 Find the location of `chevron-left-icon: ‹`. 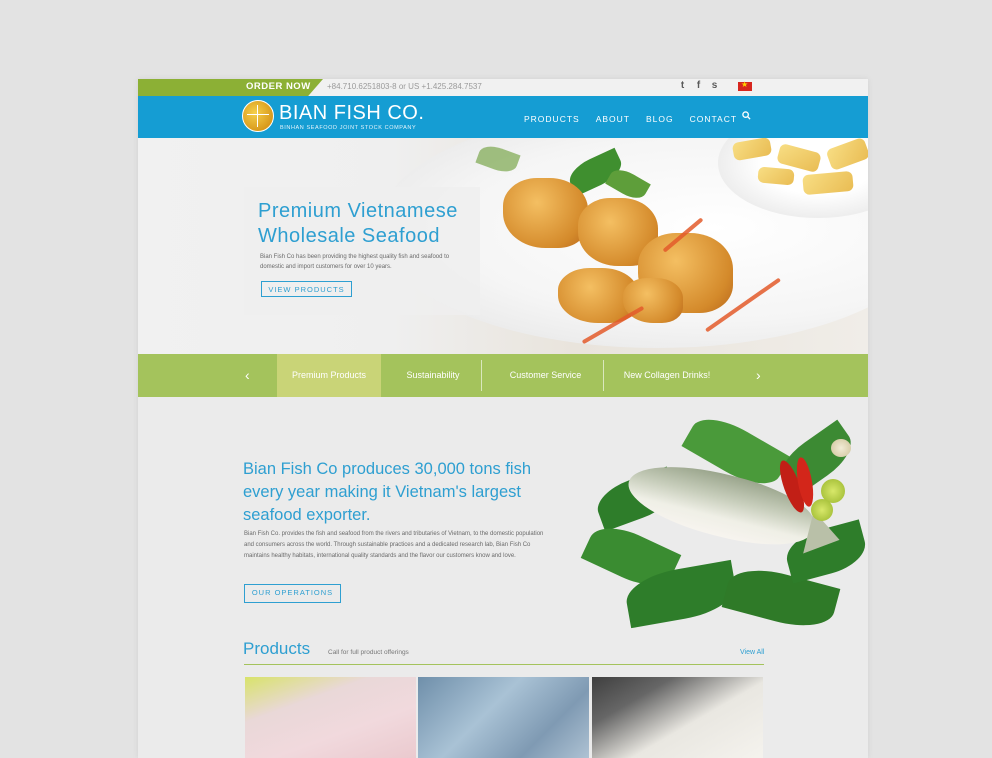

chevron-left-icon: ‹ is located at coordinates (247, 375).